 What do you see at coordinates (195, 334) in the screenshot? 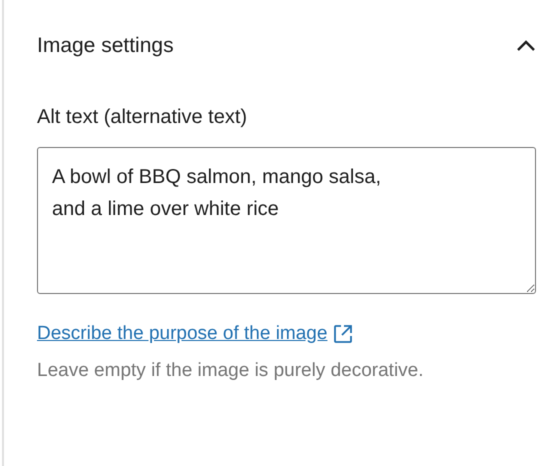
I see `help-link: Describe the purpose of the image` at bounding box center [195, 334].